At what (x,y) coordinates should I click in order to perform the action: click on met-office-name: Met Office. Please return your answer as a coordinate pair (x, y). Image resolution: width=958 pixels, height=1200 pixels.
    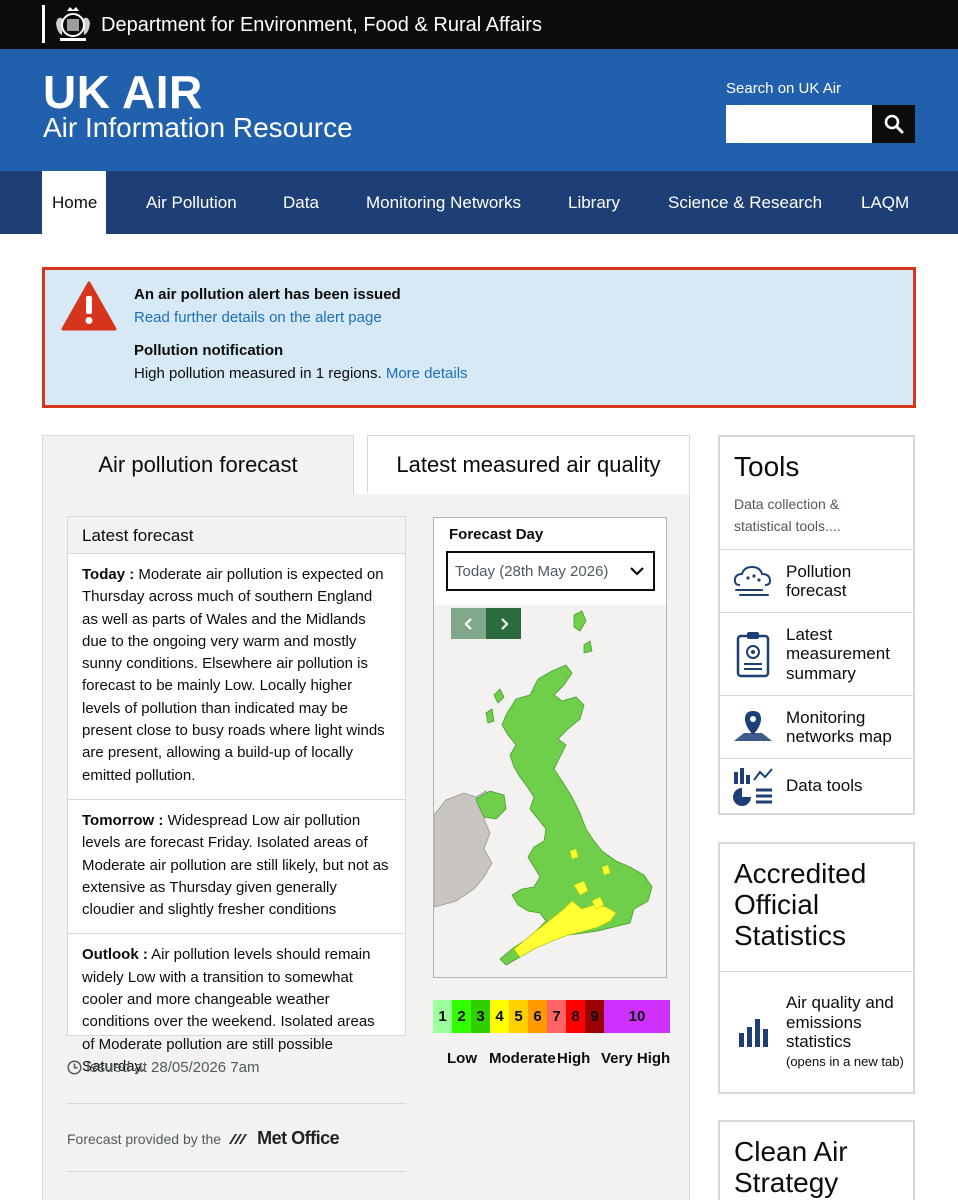
    Looking at the image, I should click on (298, 1138).